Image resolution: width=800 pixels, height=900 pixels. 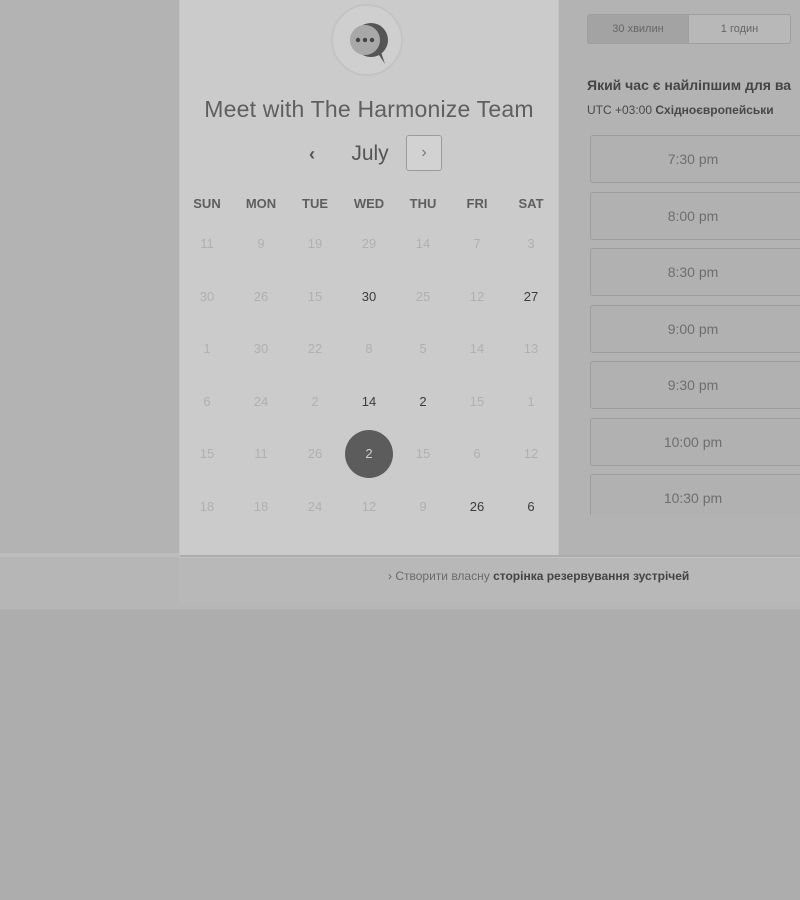 I want to click on calendar-day: 9, so click(x=261, y=244).